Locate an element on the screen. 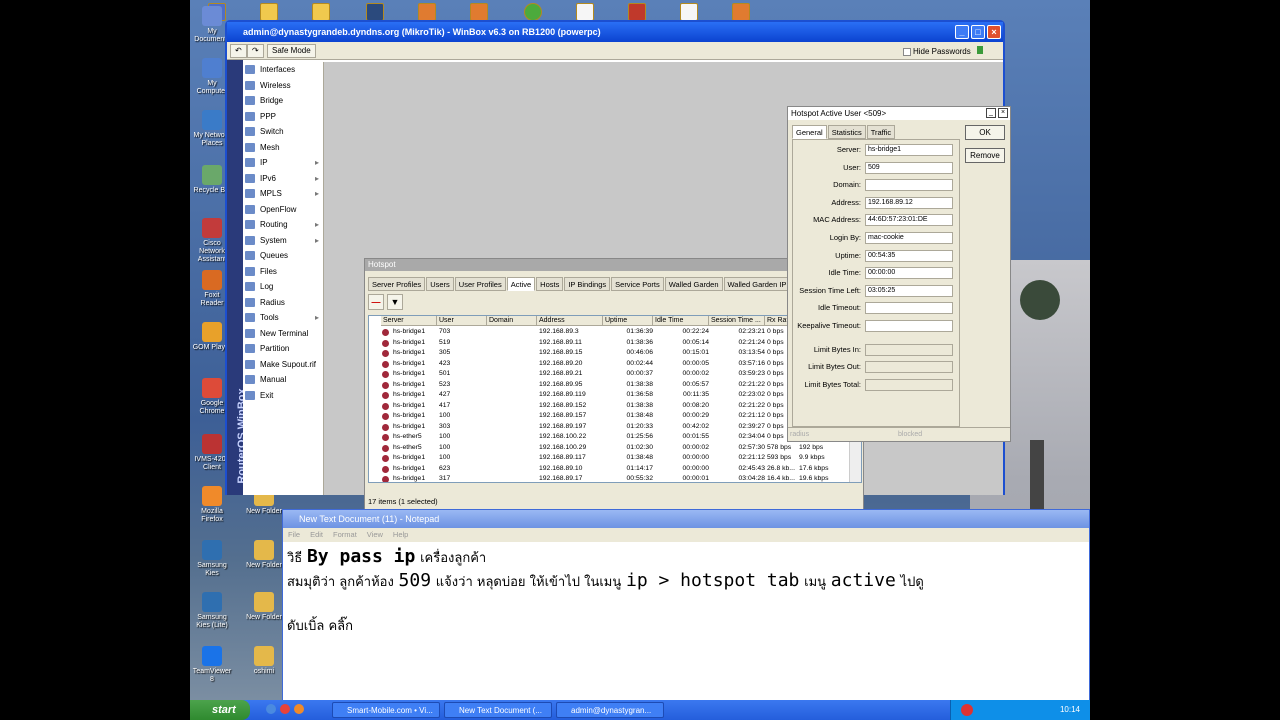  dialog-titlebar: Hotspot Active User <509> _ × is located at coordinates (899, 113).